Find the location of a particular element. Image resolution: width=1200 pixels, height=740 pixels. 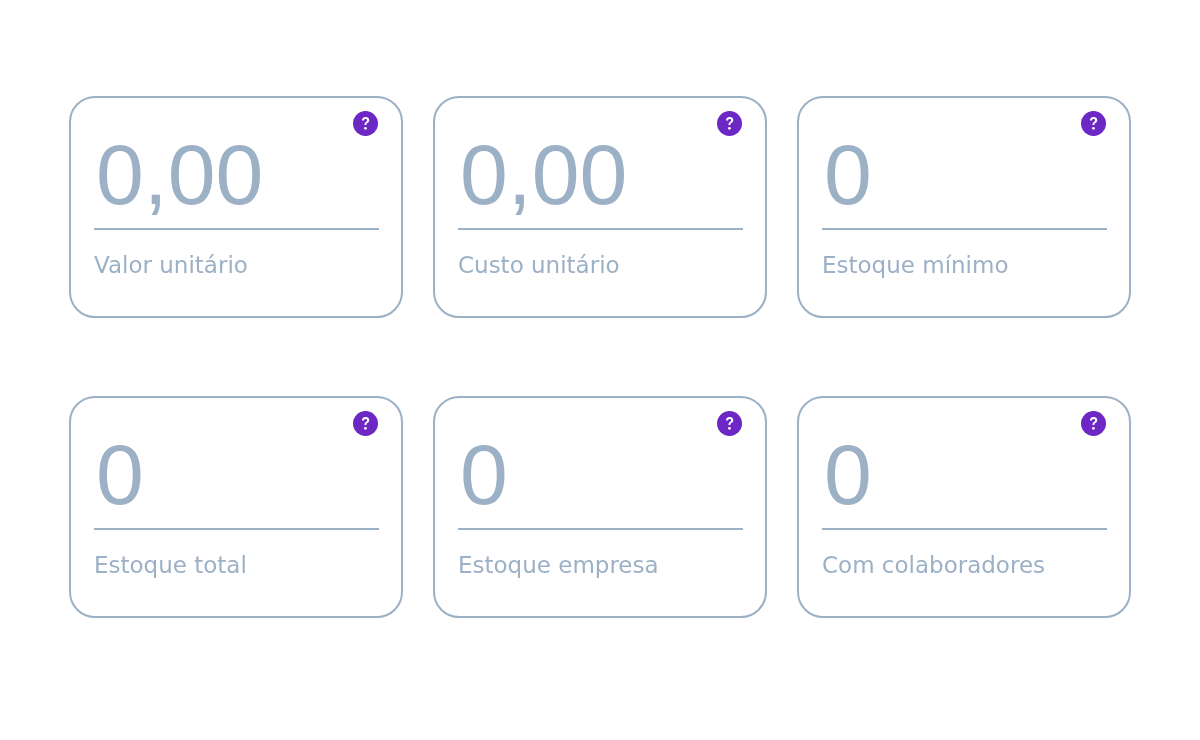

field-label: Estoque mínimo is located at coordinates (915, 265).